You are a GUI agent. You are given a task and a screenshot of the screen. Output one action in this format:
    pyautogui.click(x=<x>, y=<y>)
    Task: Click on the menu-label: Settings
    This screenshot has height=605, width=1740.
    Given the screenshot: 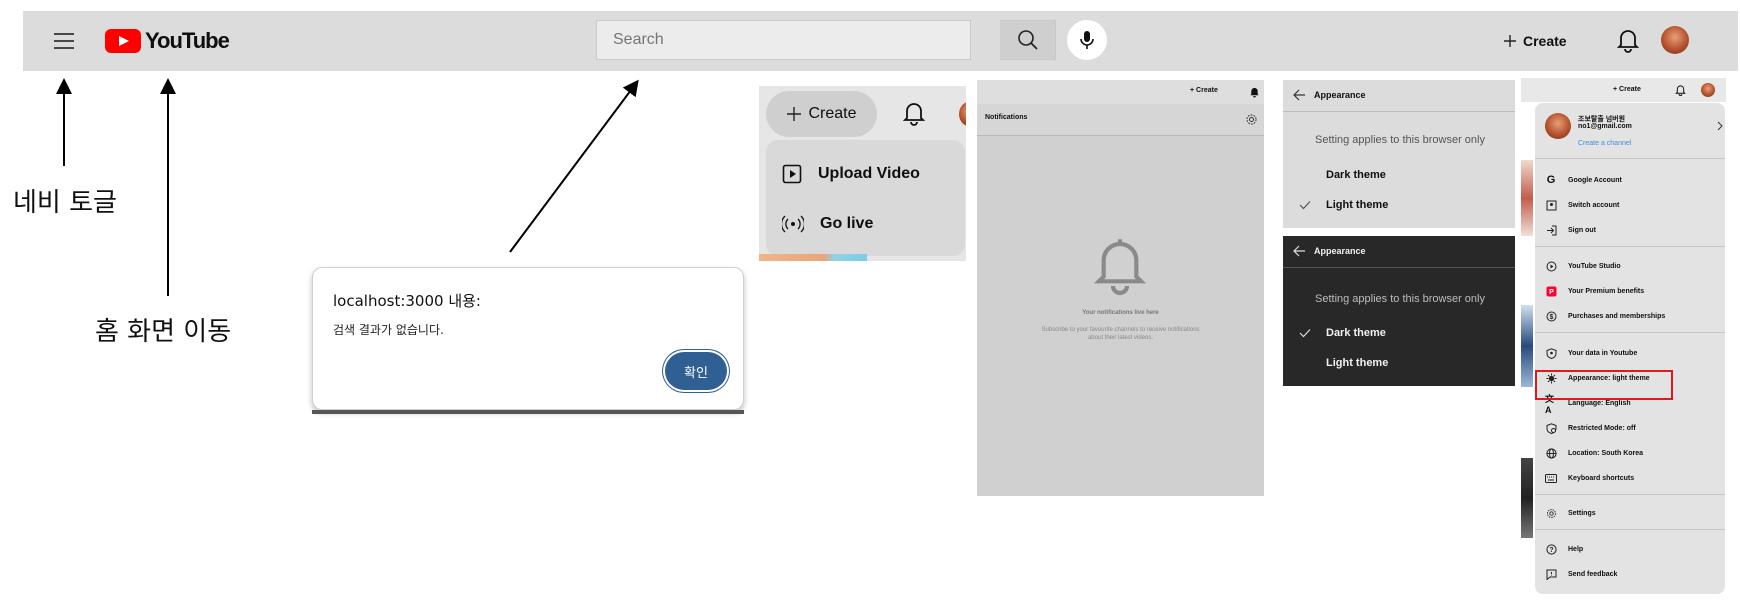 What is the action you would take?
    pyautogui.click(x=1582, y=513)
    